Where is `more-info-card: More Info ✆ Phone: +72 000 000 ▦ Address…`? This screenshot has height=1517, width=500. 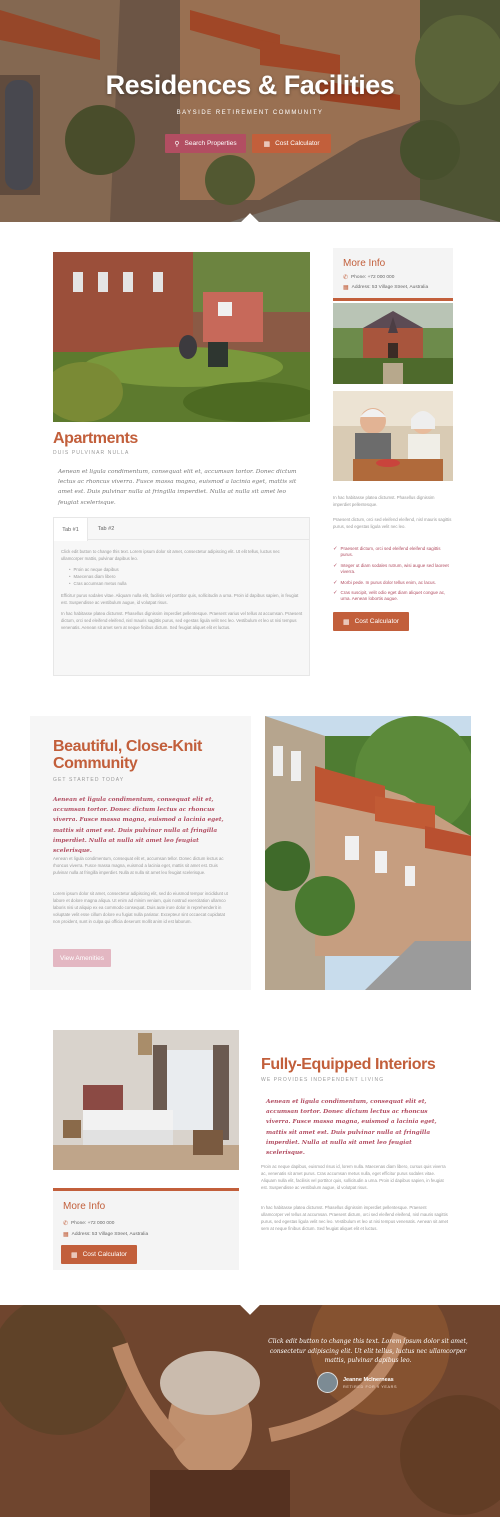
more-info-card: More Info ✆ Phone: +72 000 000 ▦ Address… is located at coordinates (393, 274).